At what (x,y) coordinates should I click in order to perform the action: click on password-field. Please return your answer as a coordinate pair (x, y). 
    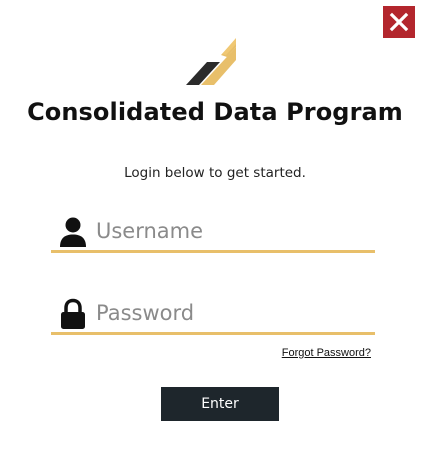
    Looking at the image, I should click on (213, 315).